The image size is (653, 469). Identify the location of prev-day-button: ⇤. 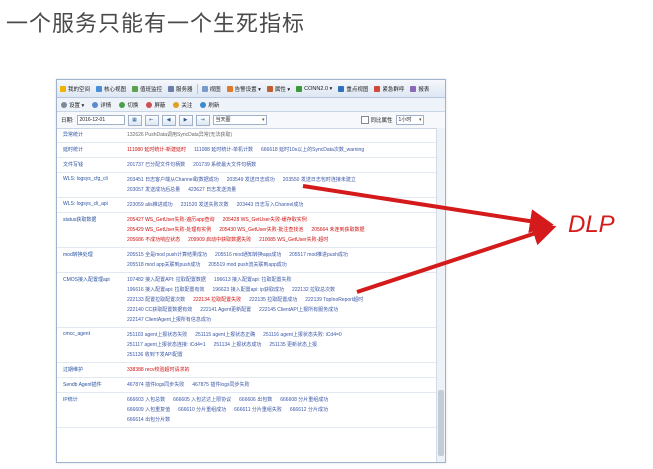
(151, 120).